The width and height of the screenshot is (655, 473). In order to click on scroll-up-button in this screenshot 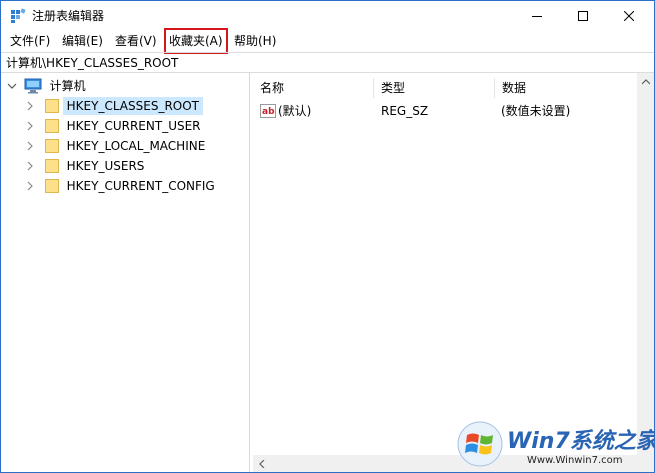, I will do `click(645, 81)`.